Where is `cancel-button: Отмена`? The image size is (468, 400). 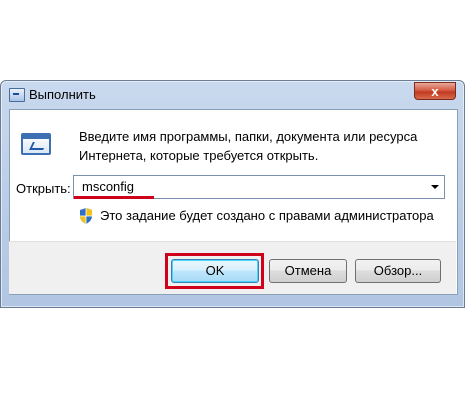
cancel-button: Отмена is located at coordinates (308, 271).